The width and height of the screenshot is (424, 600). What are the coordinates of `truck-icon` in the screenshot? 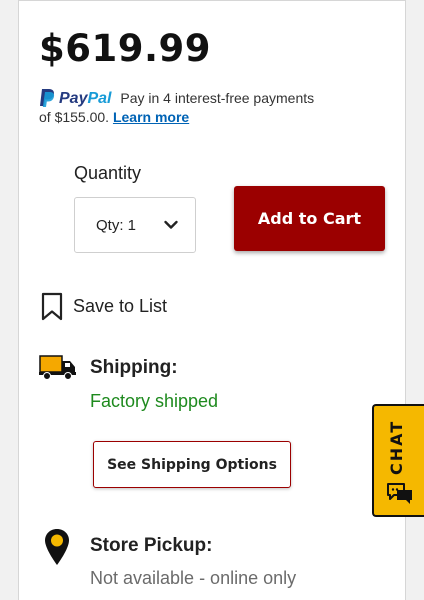 It's located at (57, 367).